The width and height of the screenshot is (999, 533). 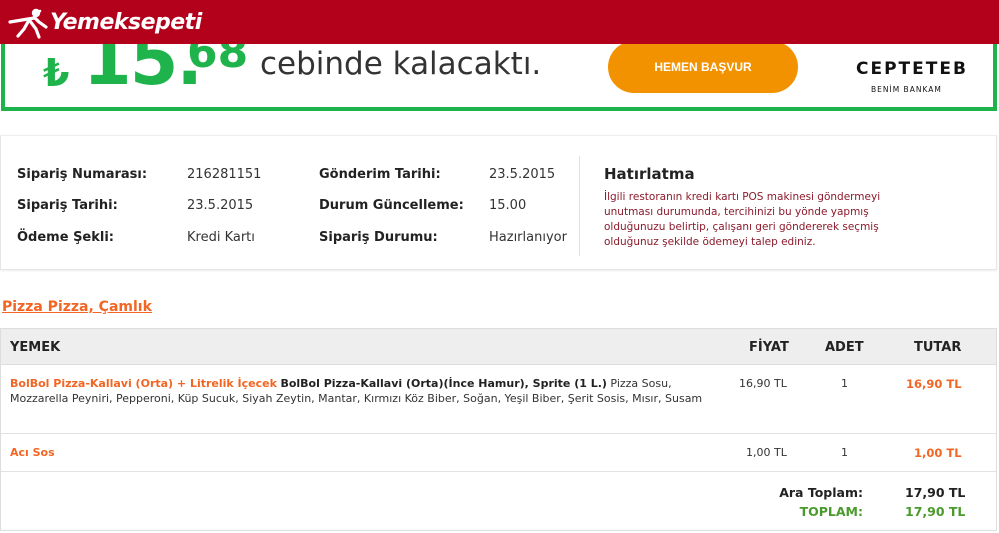 What do you see at coordinates (67, 205) in the screenshot?
I see `order-date-label: Sipariş Tarihi:` at bounding box center [67, 205].